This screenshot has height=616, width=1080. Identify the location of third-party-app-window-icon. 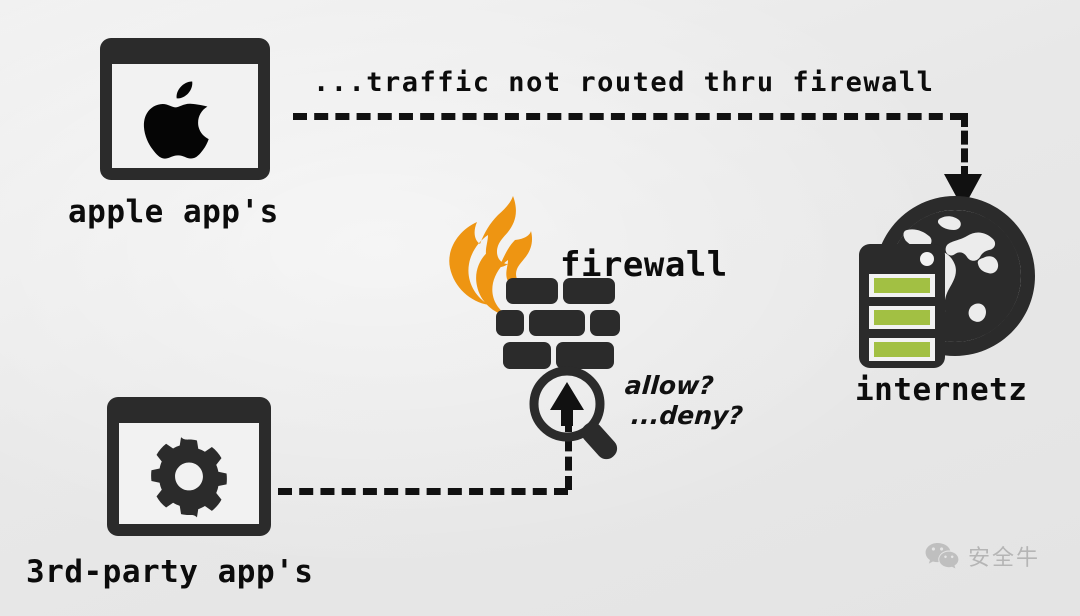
(189, 466).